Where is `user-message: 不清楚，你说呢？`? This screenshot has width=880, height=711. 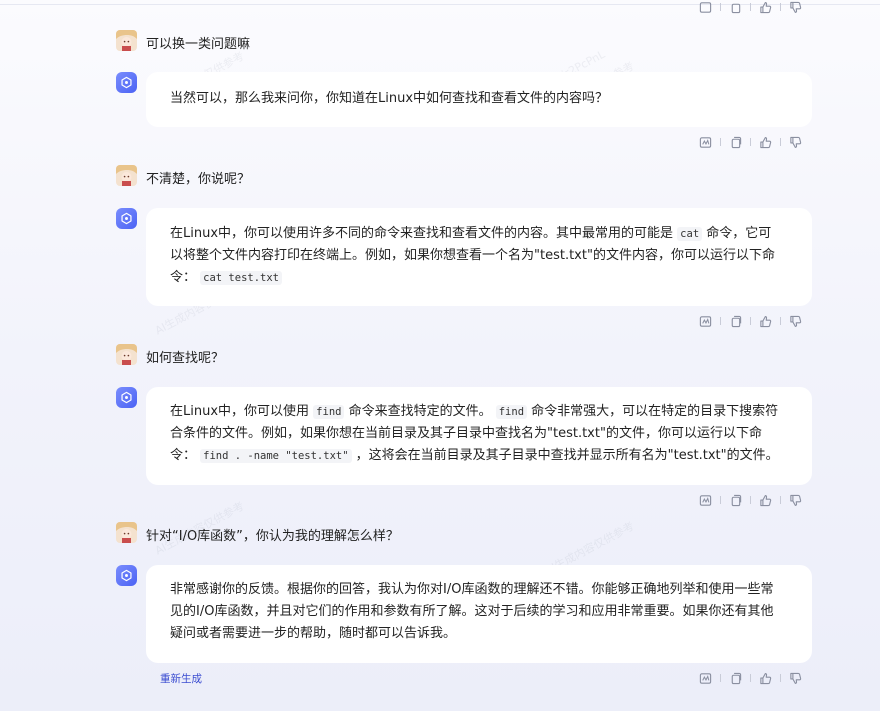 user-message: 不清楚，你说呢？ is located at coordinates (198, 179).